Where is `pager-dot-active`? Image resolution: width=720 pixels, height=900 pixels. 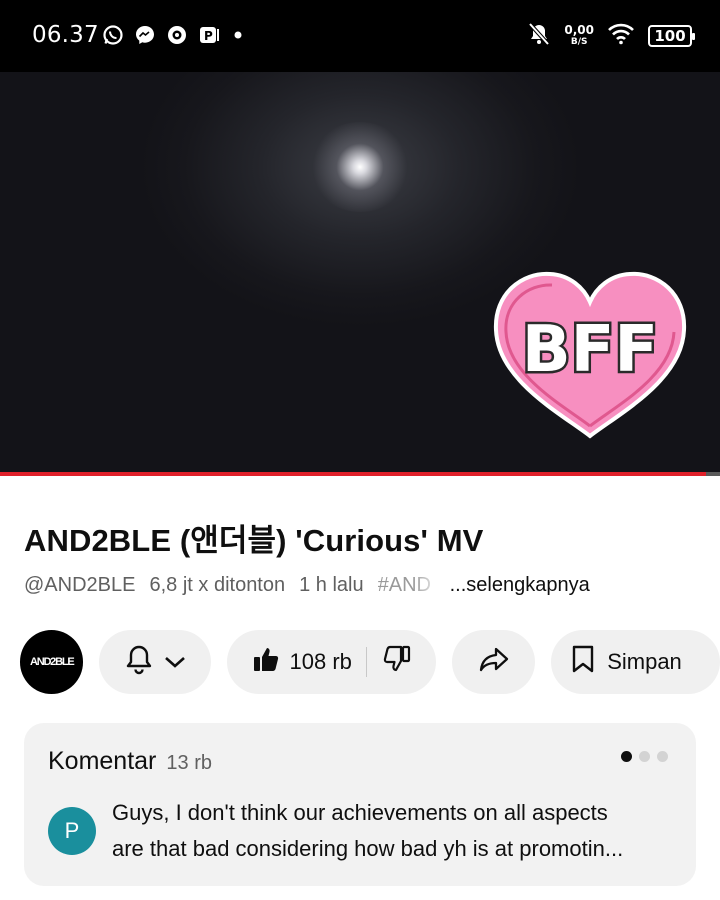 pager-dot-active is located at coordinates (626, 756).